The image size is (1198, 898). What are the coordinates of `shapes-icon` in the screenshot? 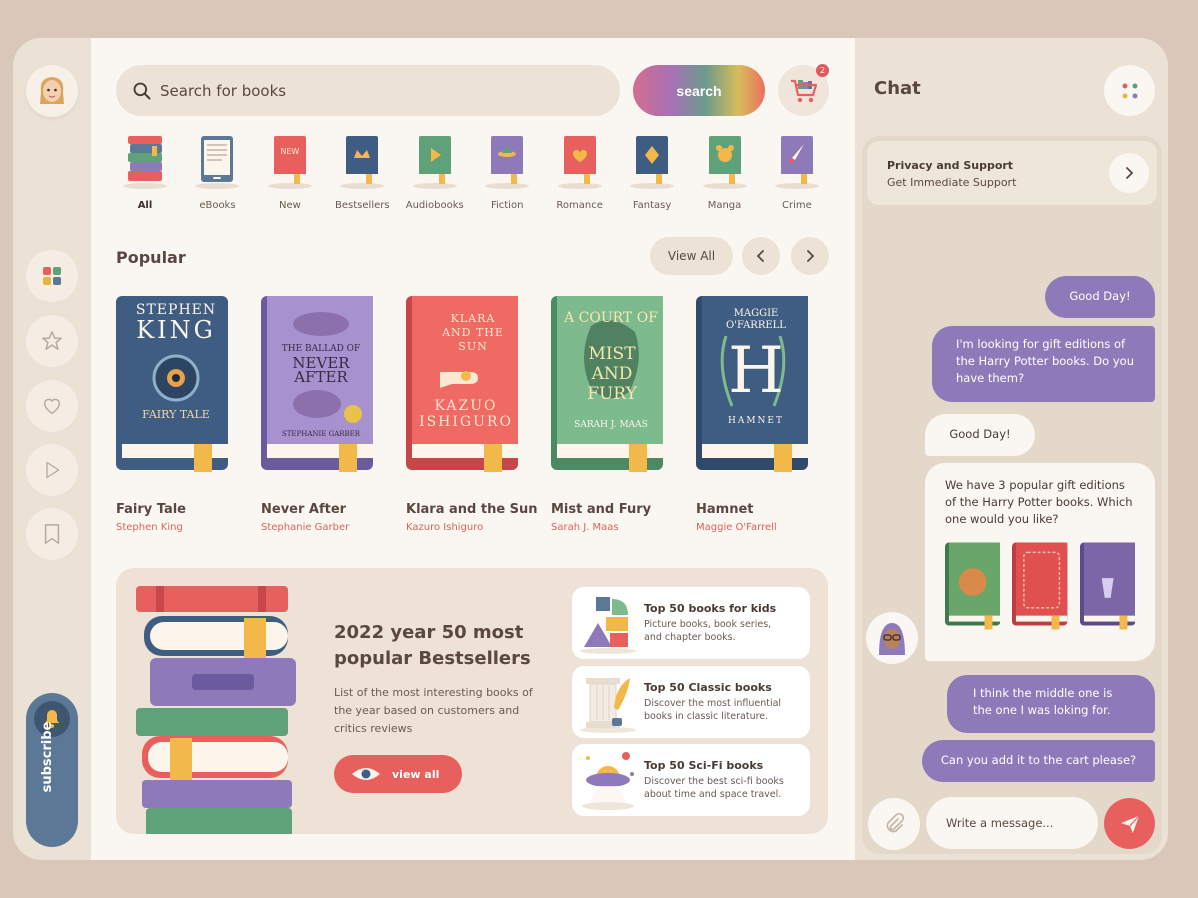 It's located at (608, 623).